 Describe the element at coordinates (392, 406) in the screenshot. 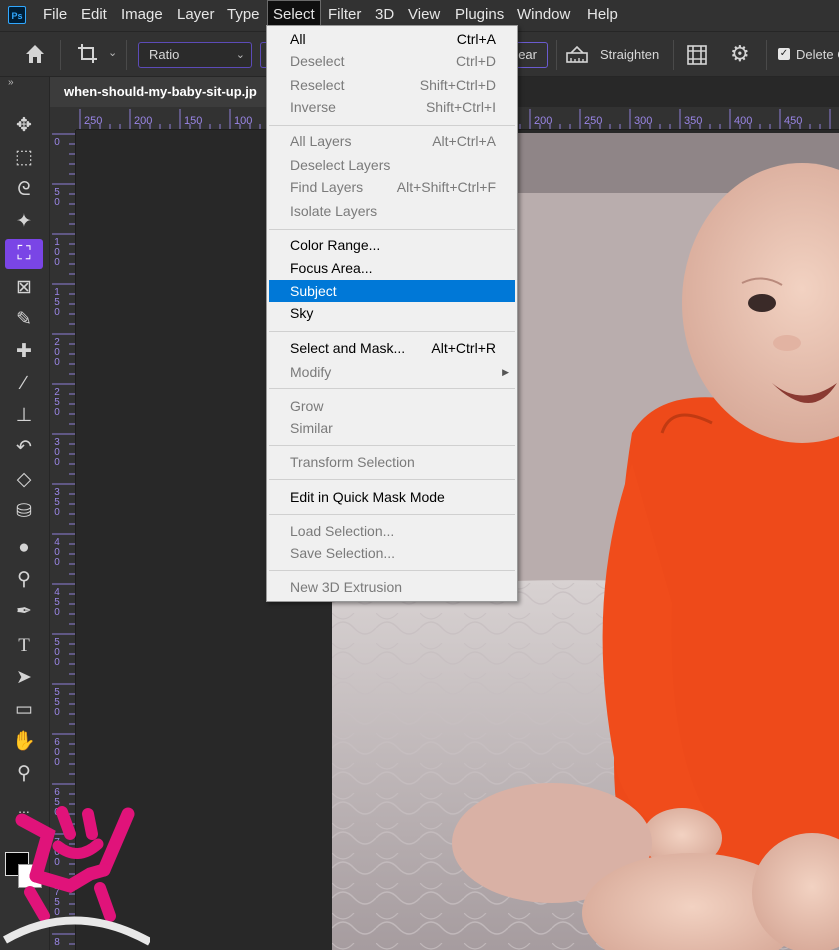

I see `menu-item-grow: Grow` at that location.